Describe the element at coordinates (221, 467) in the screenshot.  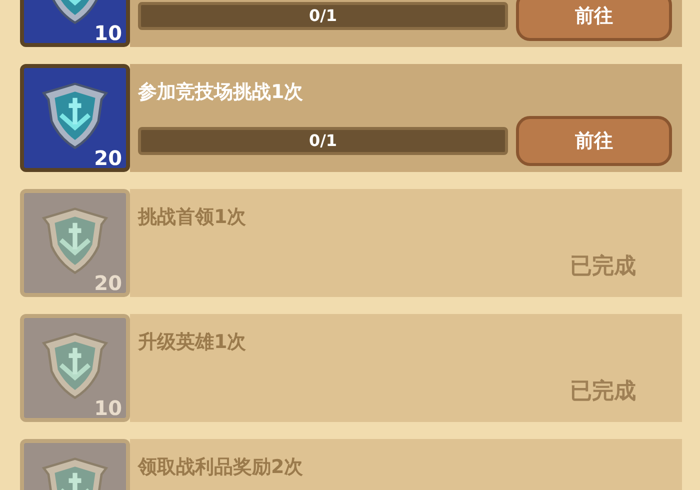
I see `task-title: 领取战利品奖励2次` at that location.